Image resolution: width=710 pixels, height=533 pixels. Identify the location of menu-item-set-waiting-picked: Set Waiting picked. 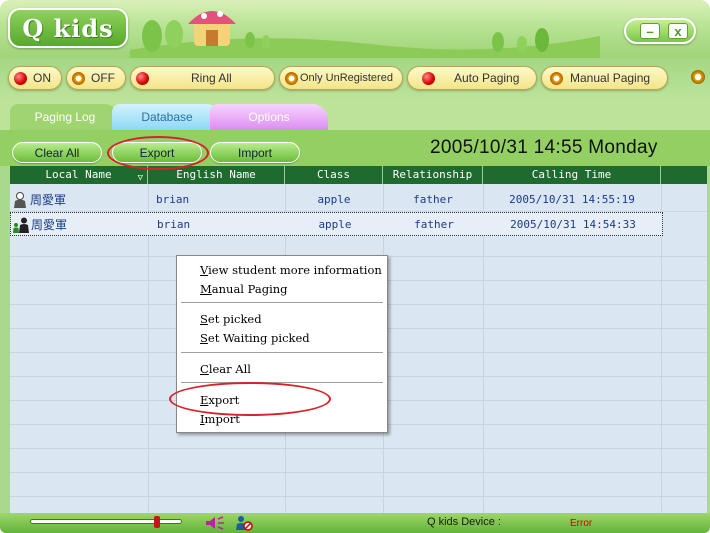
(255, 338).